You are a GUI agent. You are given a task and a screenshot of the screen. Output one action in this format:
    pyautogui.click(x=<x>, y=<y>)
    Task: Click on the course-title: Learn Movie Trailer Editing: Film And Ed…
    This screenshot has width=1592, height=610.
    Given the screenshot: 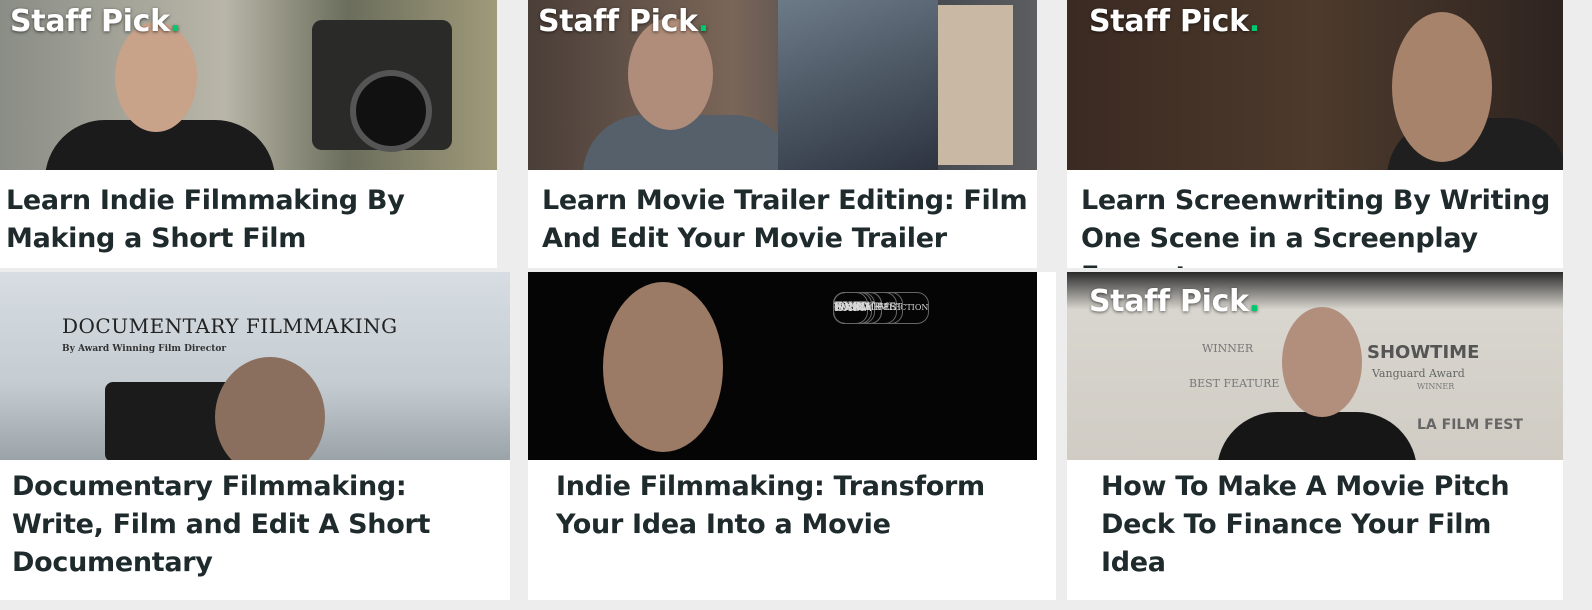 What is the action you would take?
    pyautogui.click(x=786, y=220)
    